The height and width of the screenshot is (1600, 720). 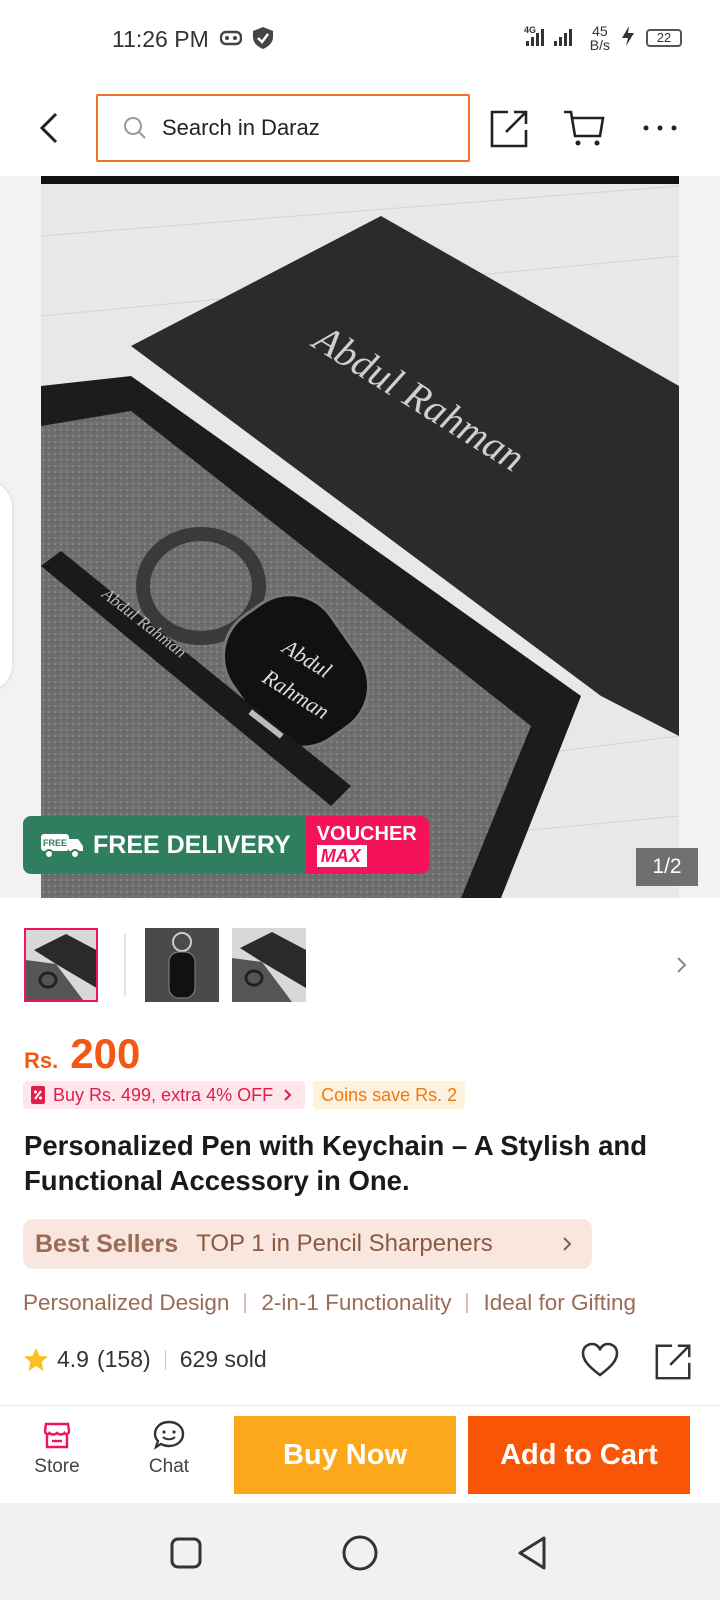 What do you see at coordinates (57, 1466) in the screenshot?
I see `store-label: Store` at bounding box center [57, 1466].